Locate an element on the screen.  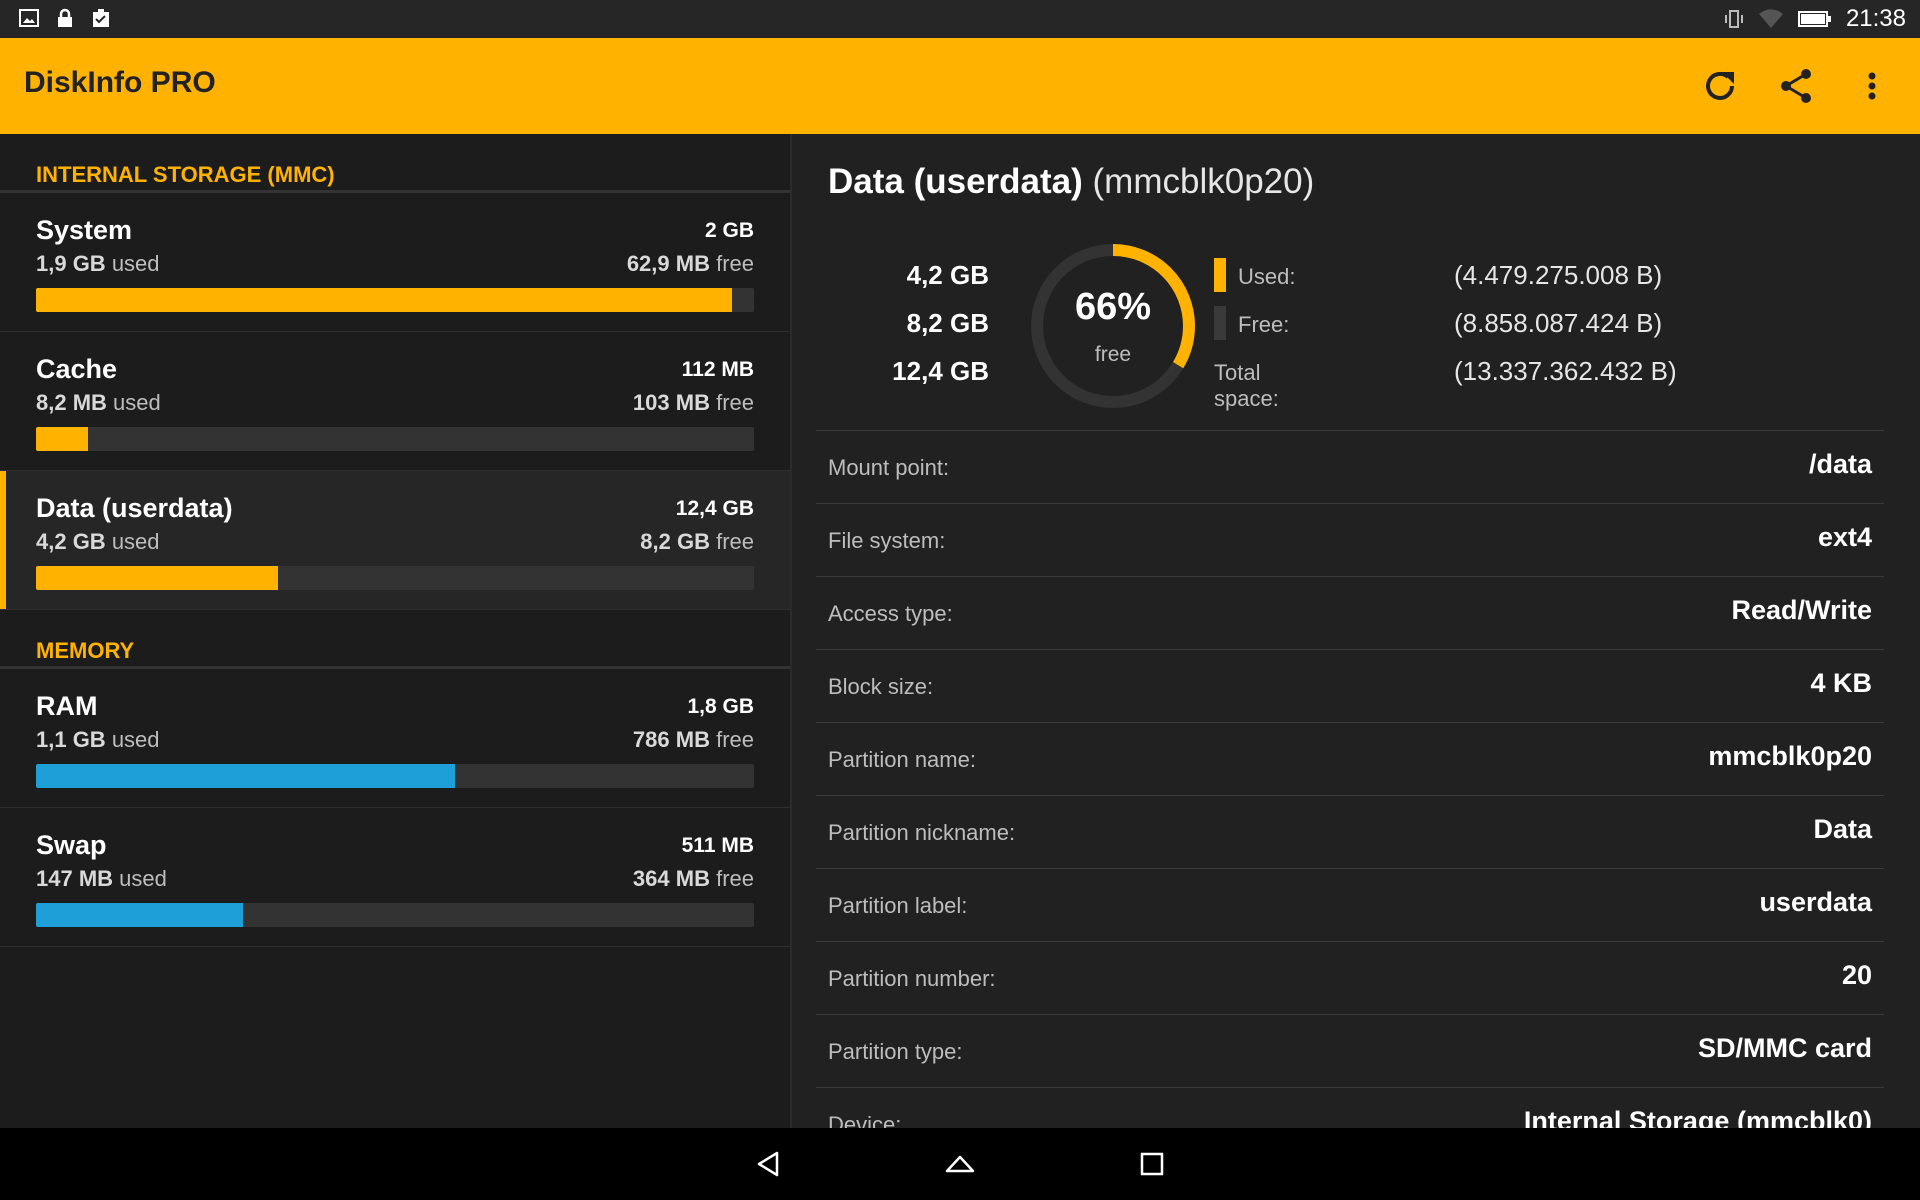
item-free: 364 MB free is located at coordinates (693, 878).